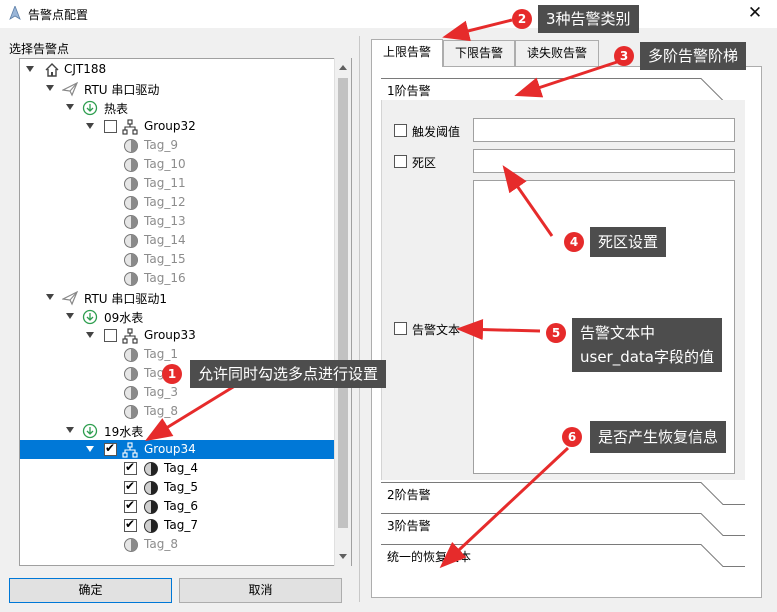  What do you see at coordinates (563, 556) in the screenshot?
I see `stage-header-recovery: 统一的恢复文本` at bounding box center [563, 556].